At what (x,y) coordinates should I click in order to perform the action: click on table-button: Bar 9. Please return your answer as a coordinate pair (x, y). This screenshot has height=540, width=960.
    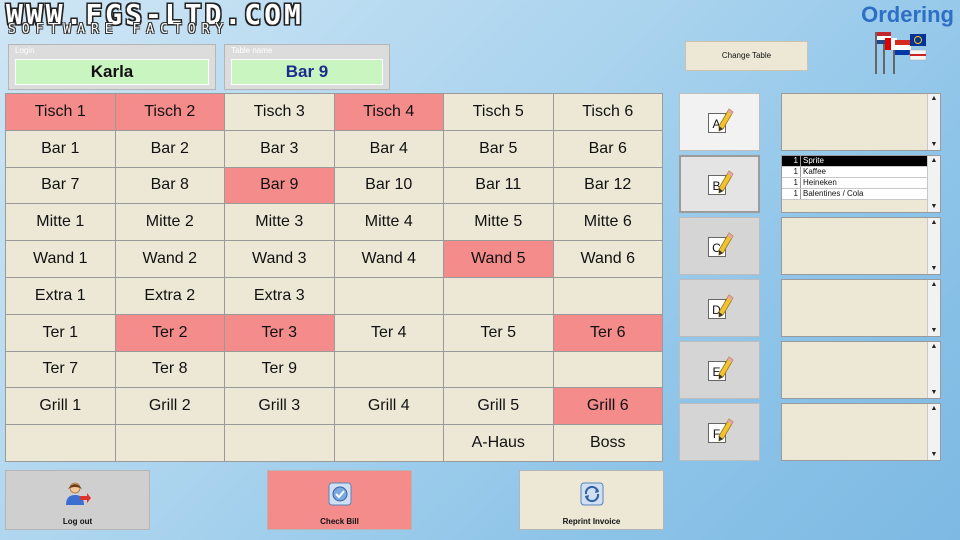
    Looking at the image, I should click on (279, 185).